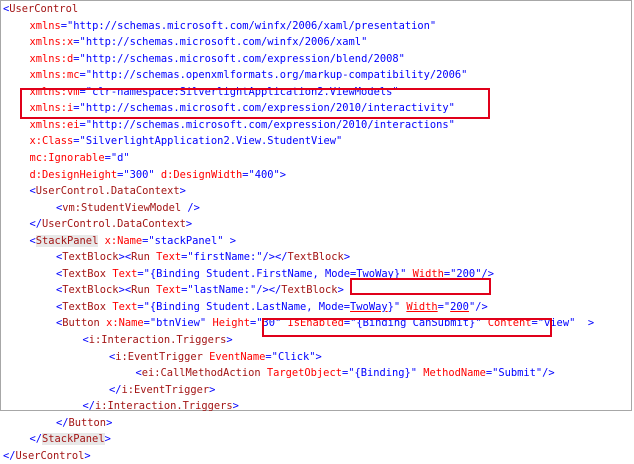 This screenshot has height=464, width=634. I want to click on code-line: <vm:StudentViewModel />, so click(128, 208).